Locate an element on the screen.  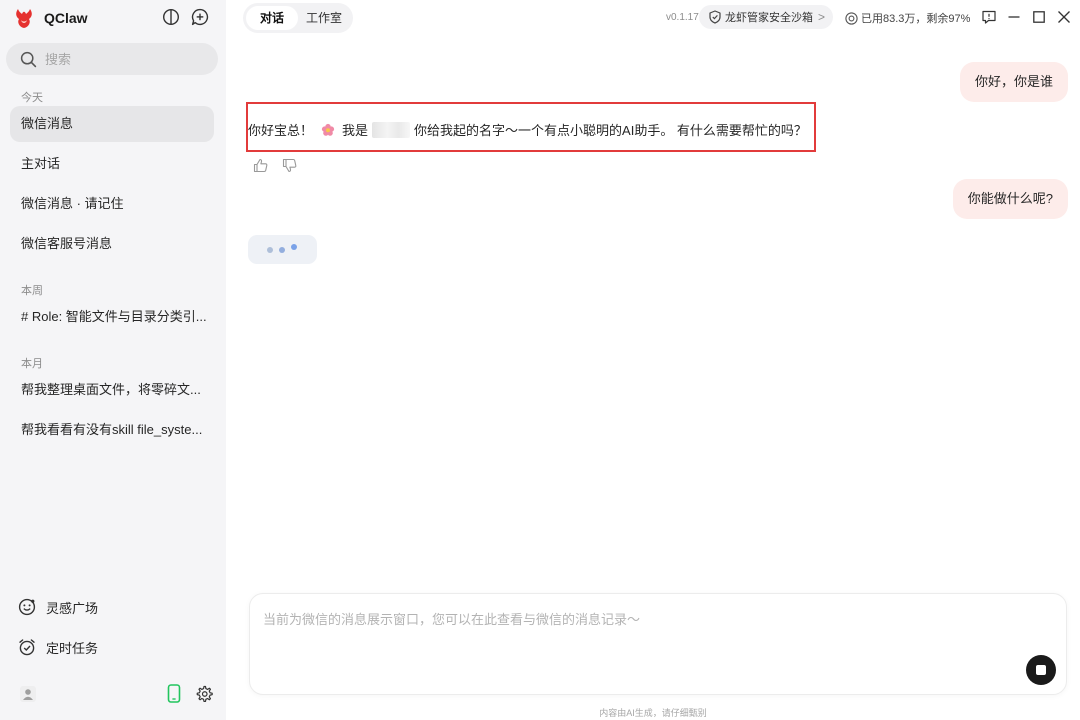
token-usage: 已用83.3万，剩余97% is located at coordinates (907, 18).